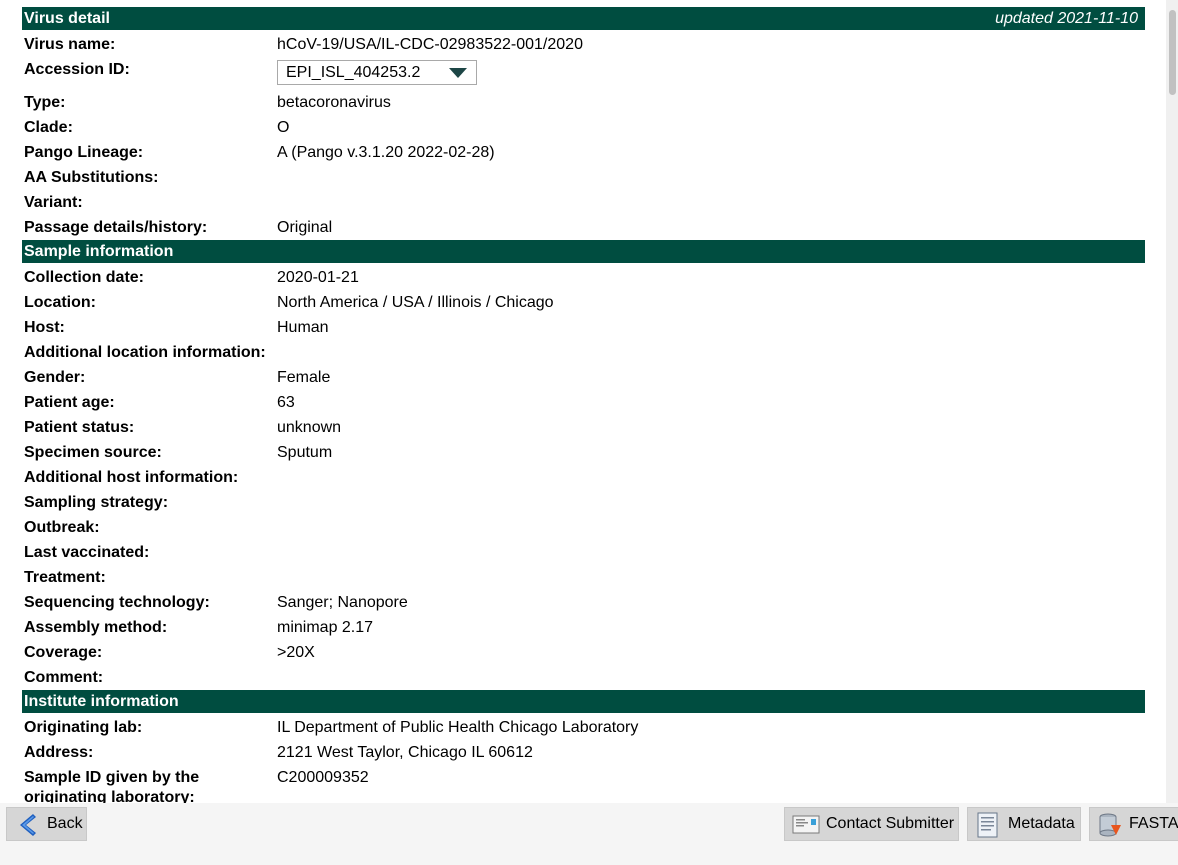 Image resolution: width=1178 pixels, height=865 pixels. What do you see at coordinates (890, 823) in the screenshot?
I see `contact-submitter-label: Contact Submitter` at bounding box center [890, 823].